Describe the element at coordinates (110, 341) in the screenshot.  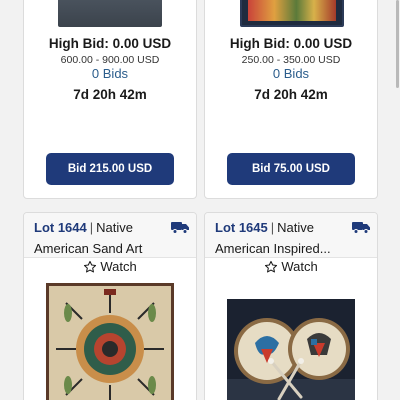
I see `sand-art-image` at that location.